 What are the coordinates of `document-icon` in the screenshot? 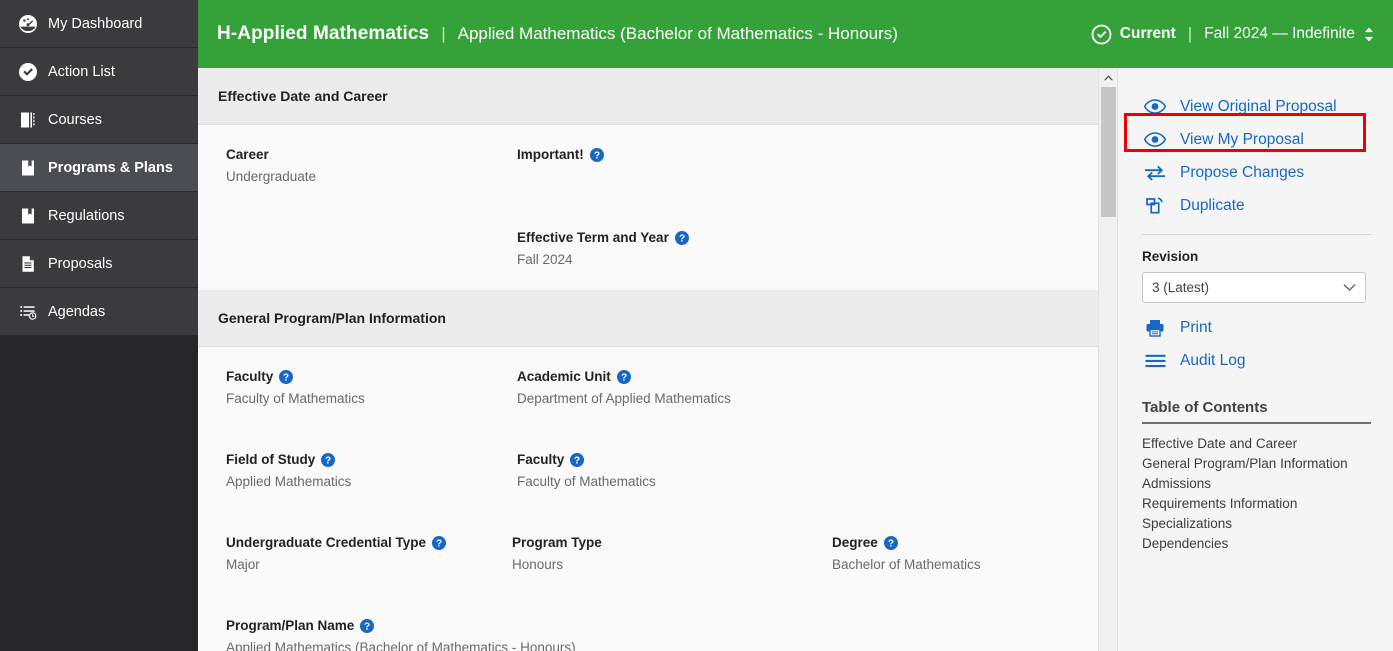 It's located at (28, 264).